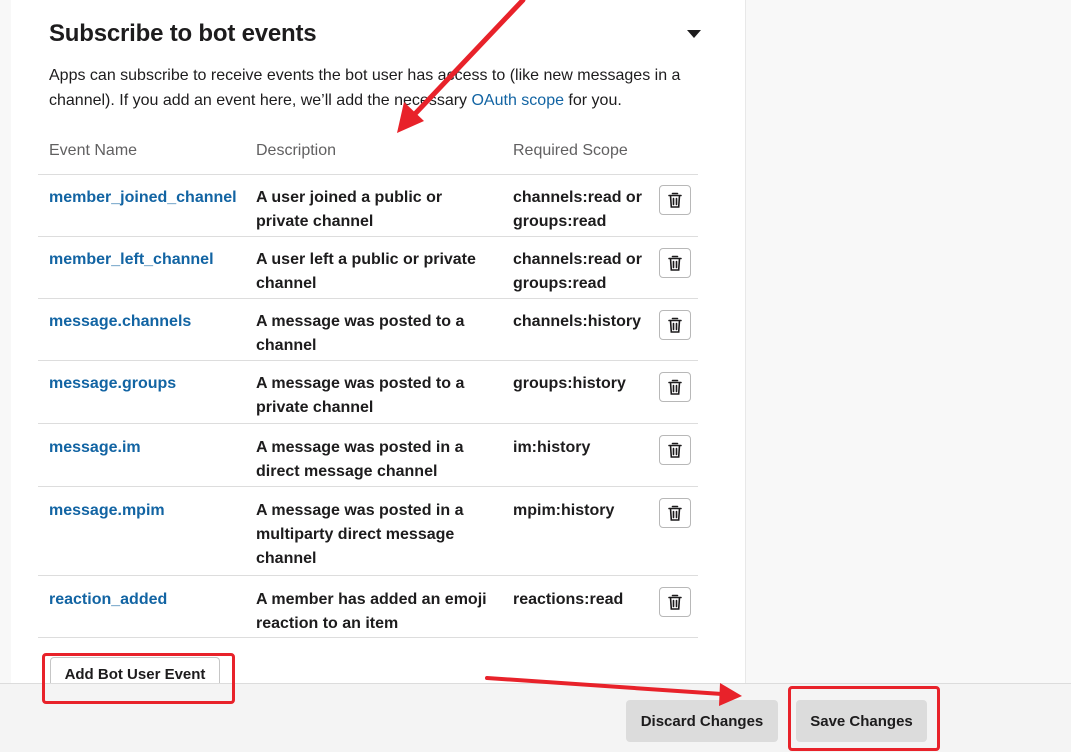 The width and height of the screenshot is (1071, 752). Describe the element at coordinates (577, 321) in the screenshot. I see `event-scope: channels:history` at that location.